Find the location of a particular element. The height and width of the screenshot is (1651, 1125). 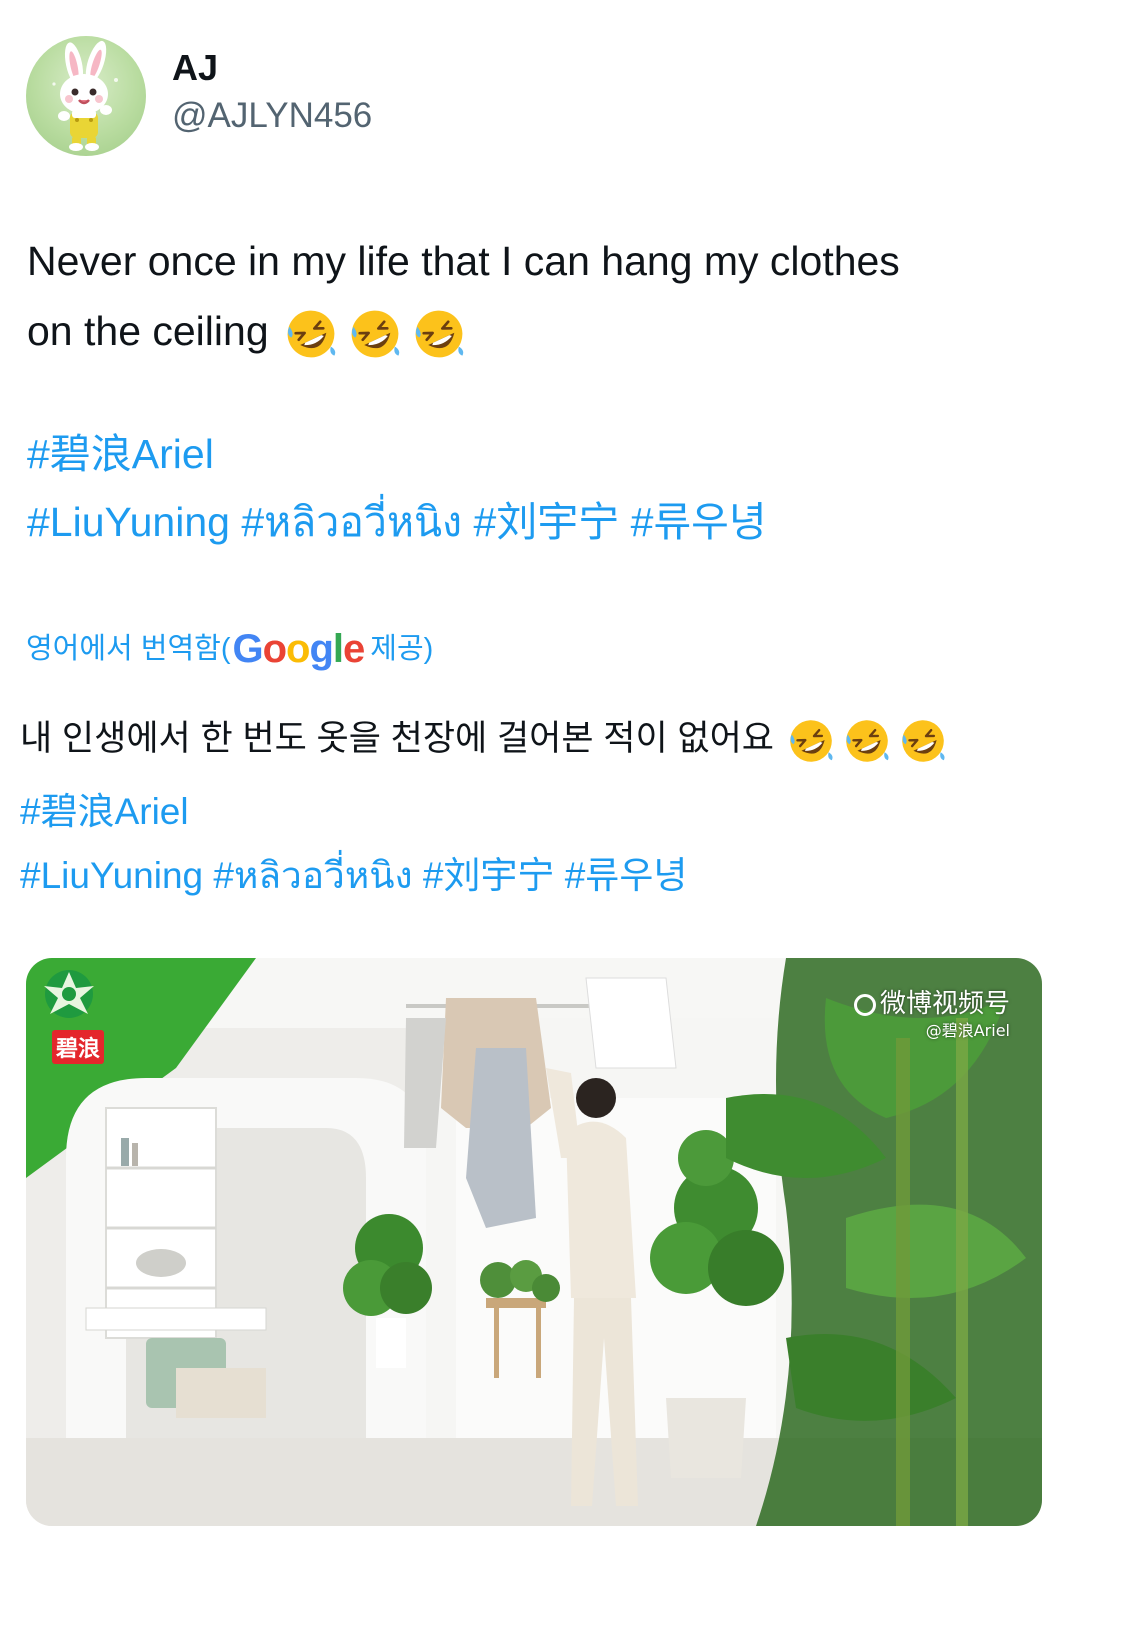

tweet-text-line-2: on the ceiling is located at coordinates (148, 331).